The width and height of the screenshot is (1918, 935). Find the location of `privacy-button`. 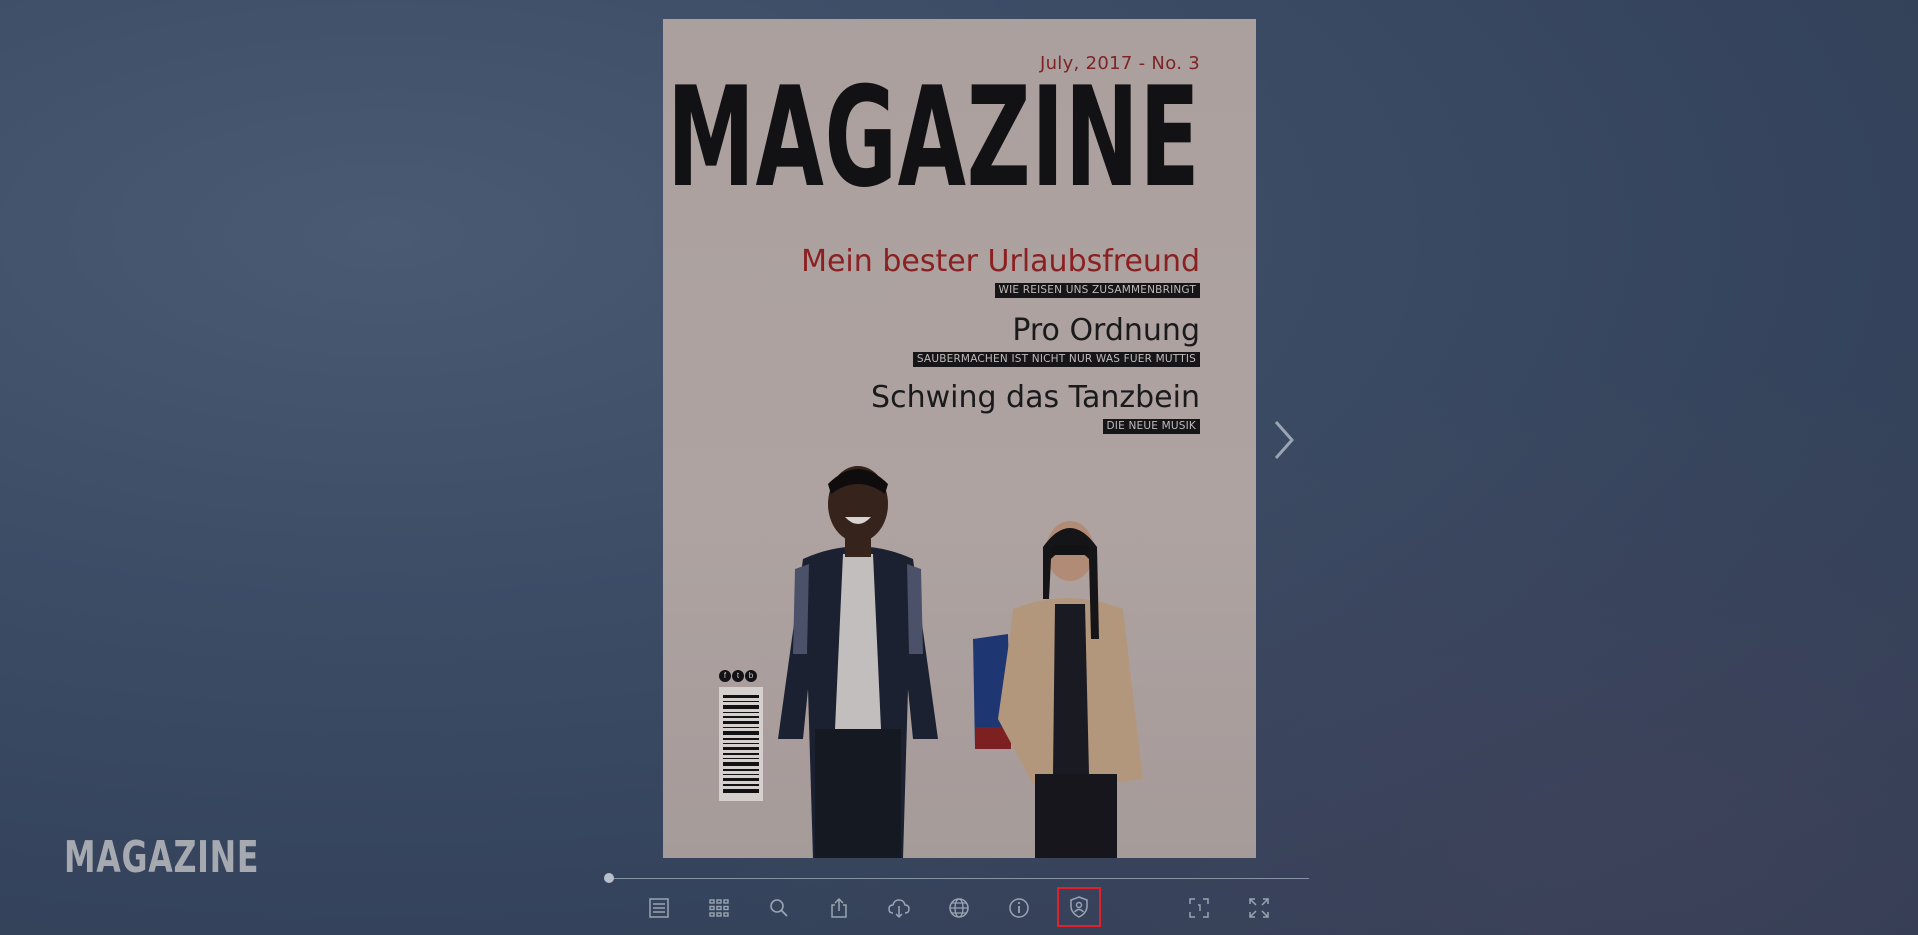

privacy-button is located at coordinates (1079, 907).